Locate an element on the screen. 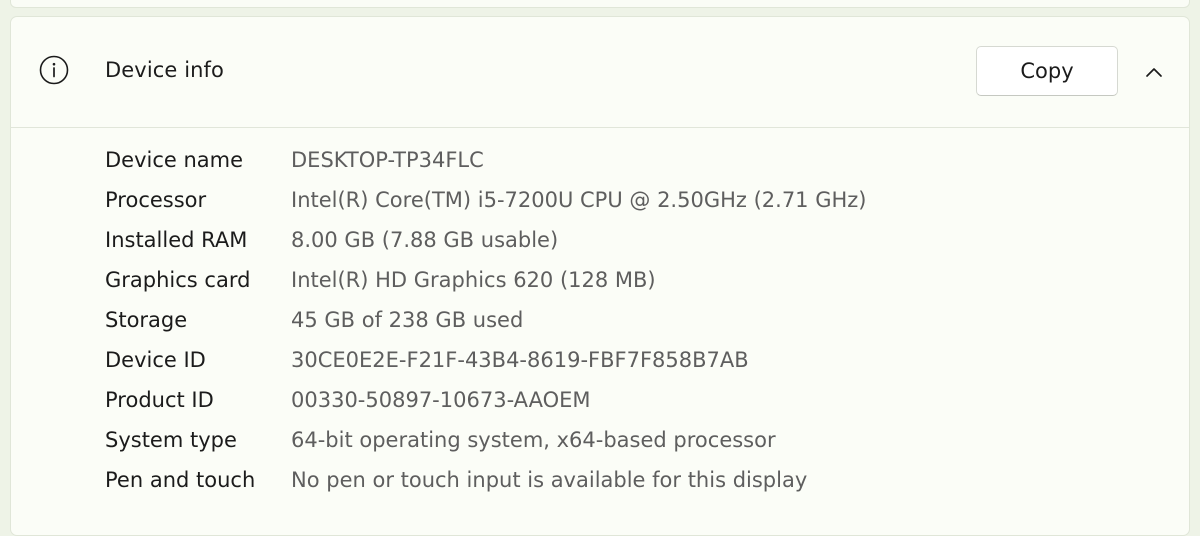  spec-label: Pen and touch is located at coordinates (180, 480).